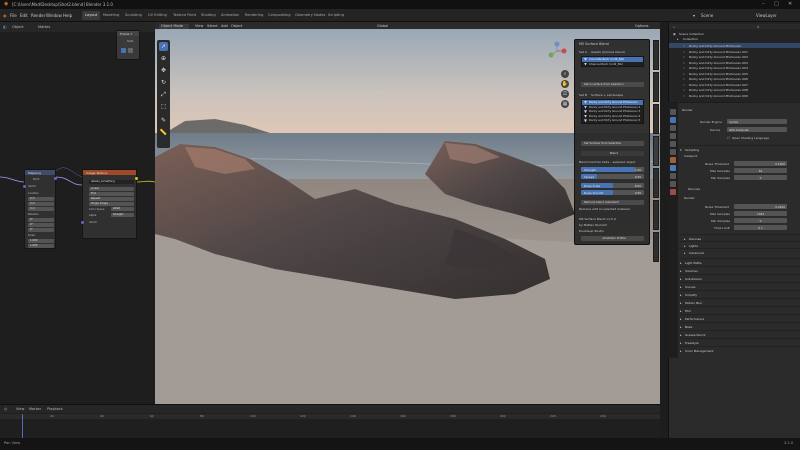 The image size is (800, 450). What do you see at coordinates (760, 170) in the screenshot?
I see `max-samples-field: 64` at bounding box center [760, 170].